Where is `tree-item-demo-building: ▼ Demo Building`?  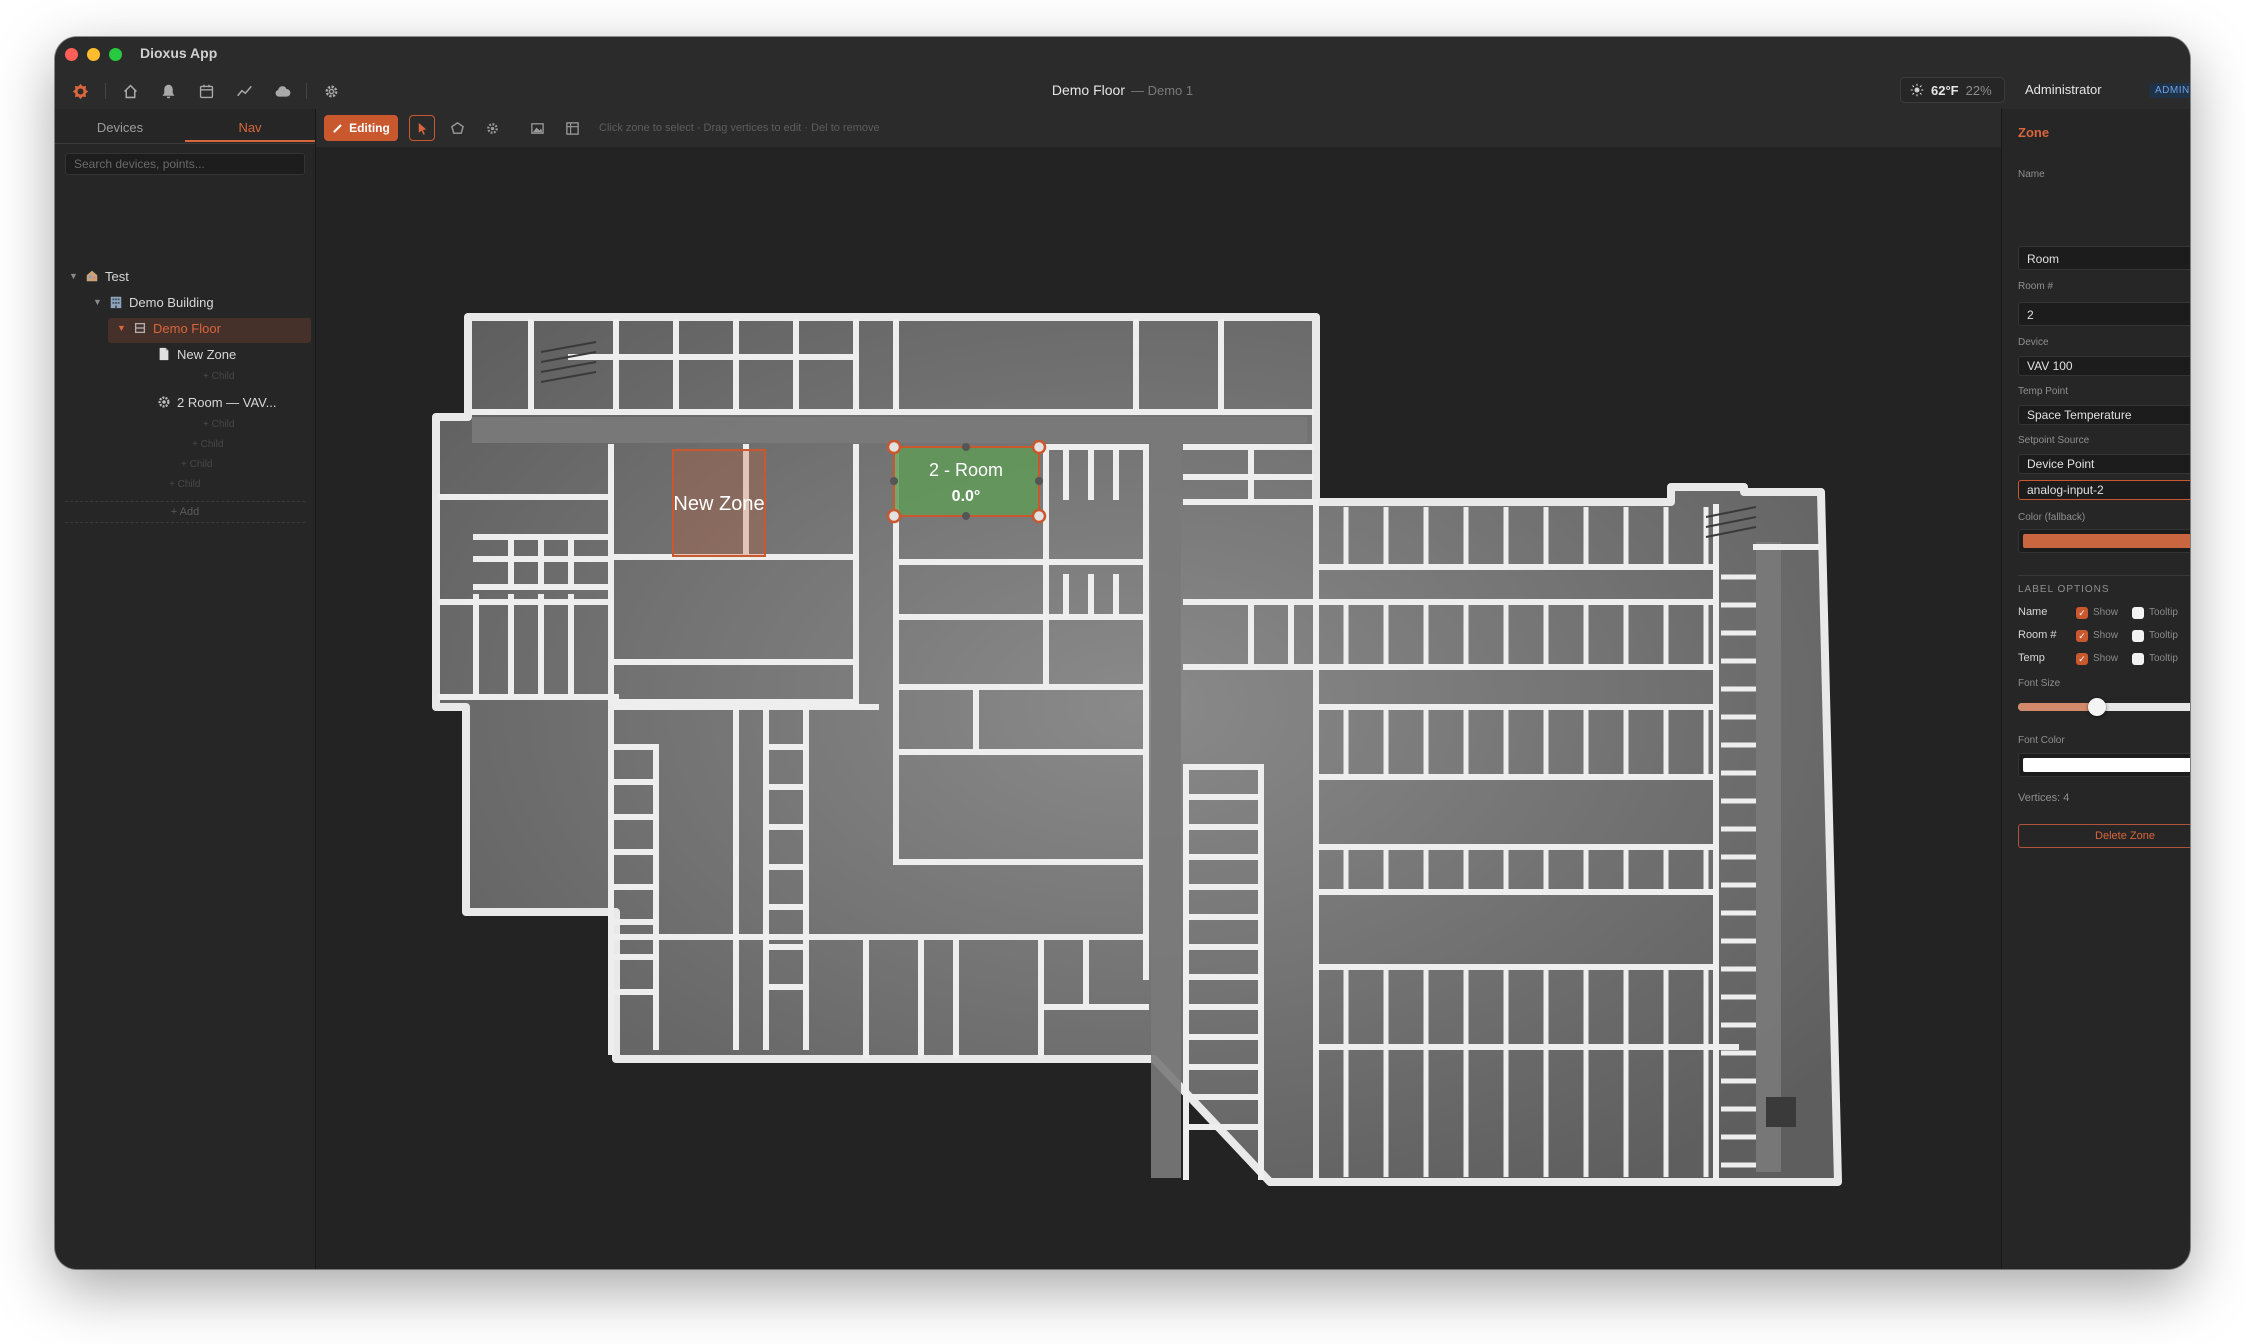 tree-item-demo-building: ▼ Demo Building is located at coordinates (153, 302).